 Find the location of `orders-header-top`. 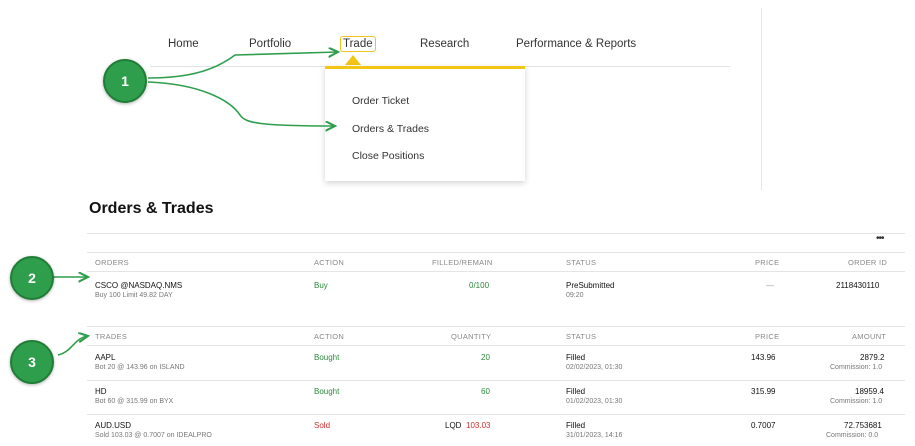

orders-header-top is located at coordinates (496, 252).